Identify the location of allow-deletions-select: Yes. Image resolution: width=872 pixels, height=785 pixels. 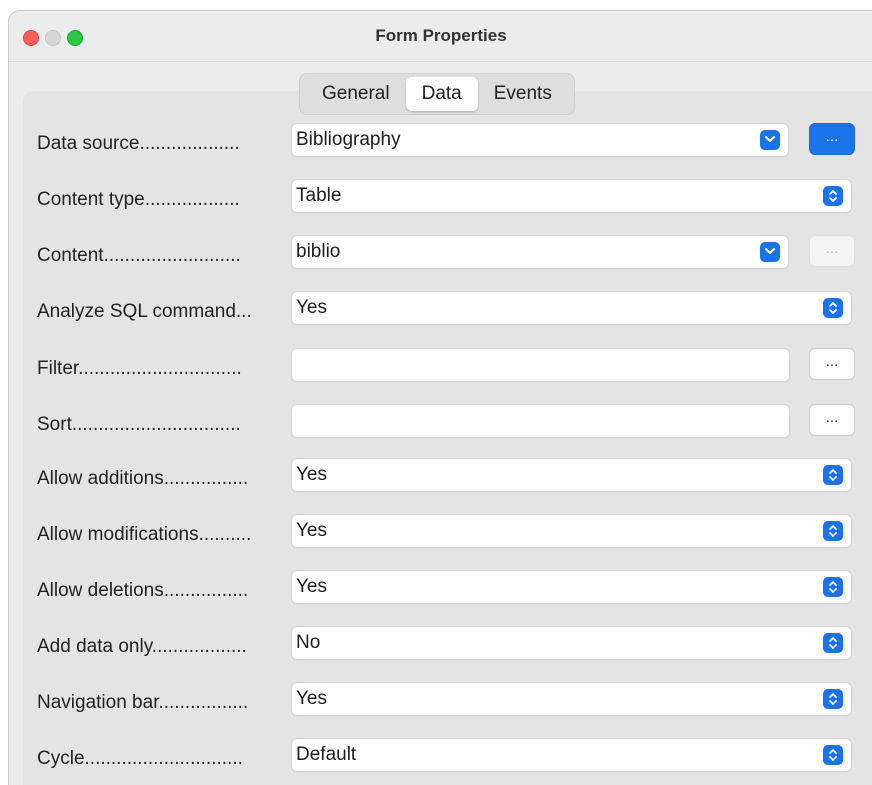
(571, 587).